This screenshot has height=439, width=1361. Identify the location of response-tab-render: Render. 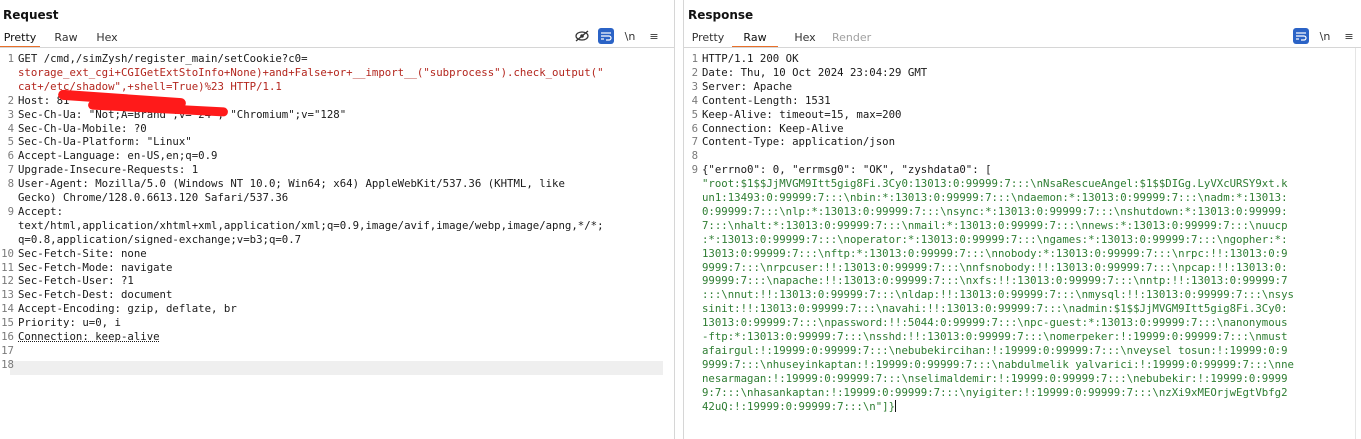
(851, 39).